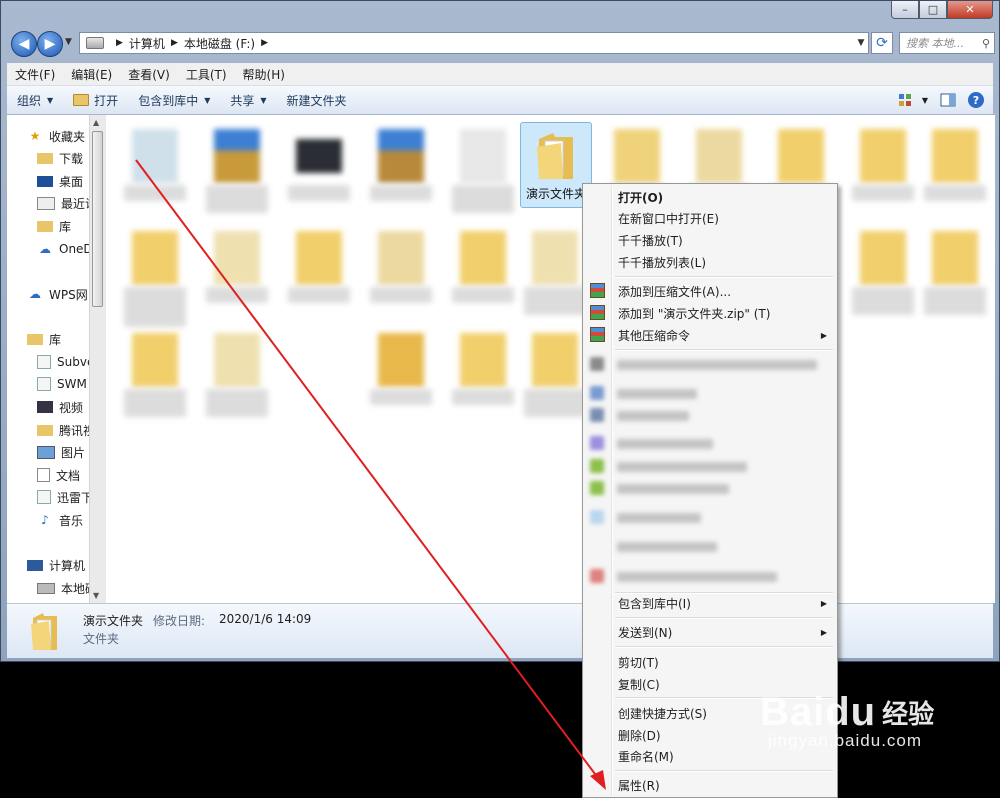 The width and height of the screenshot is (1000, 798). I want to click on scrollbar-thumb, so click(97, 219).